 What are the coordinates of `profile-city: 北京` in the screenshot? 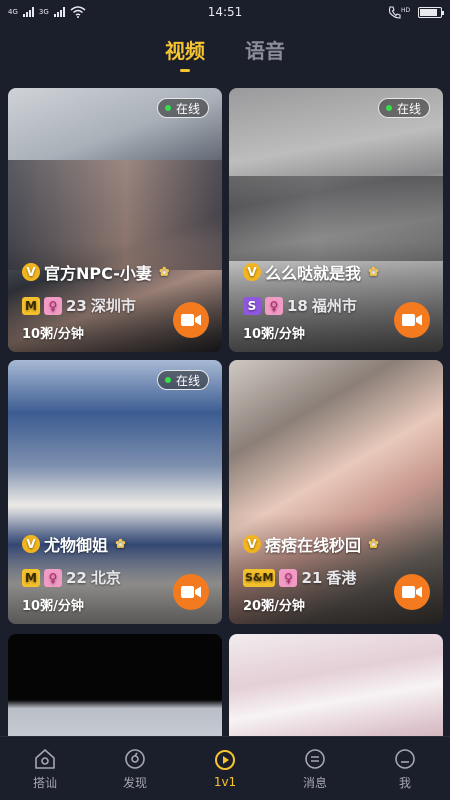 It's located at (105, 578).